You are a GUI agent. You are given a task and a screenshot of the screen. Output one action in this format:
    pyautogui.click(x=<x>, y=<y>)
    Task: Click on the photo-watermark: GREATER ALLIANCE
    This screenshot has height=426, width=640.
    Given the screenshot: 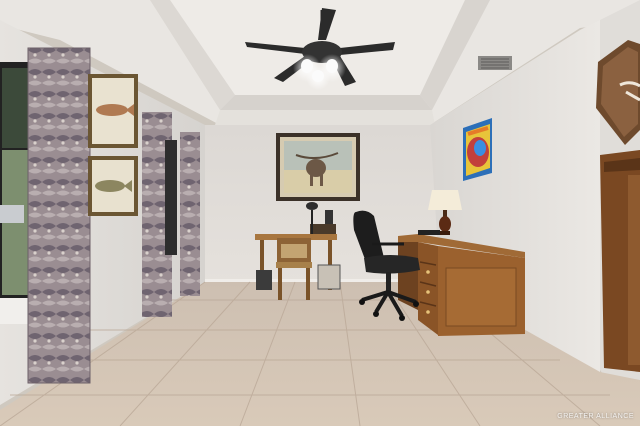 What is the action you would take?
    pyautogui.click(x=595, y=416)
    